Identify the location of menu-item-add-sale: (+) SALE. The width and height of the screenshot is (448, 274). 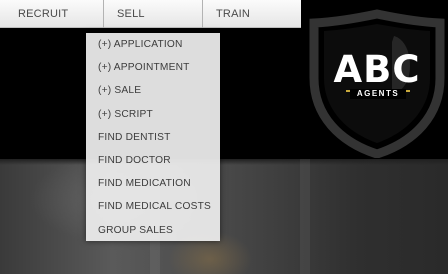
(153, 90).